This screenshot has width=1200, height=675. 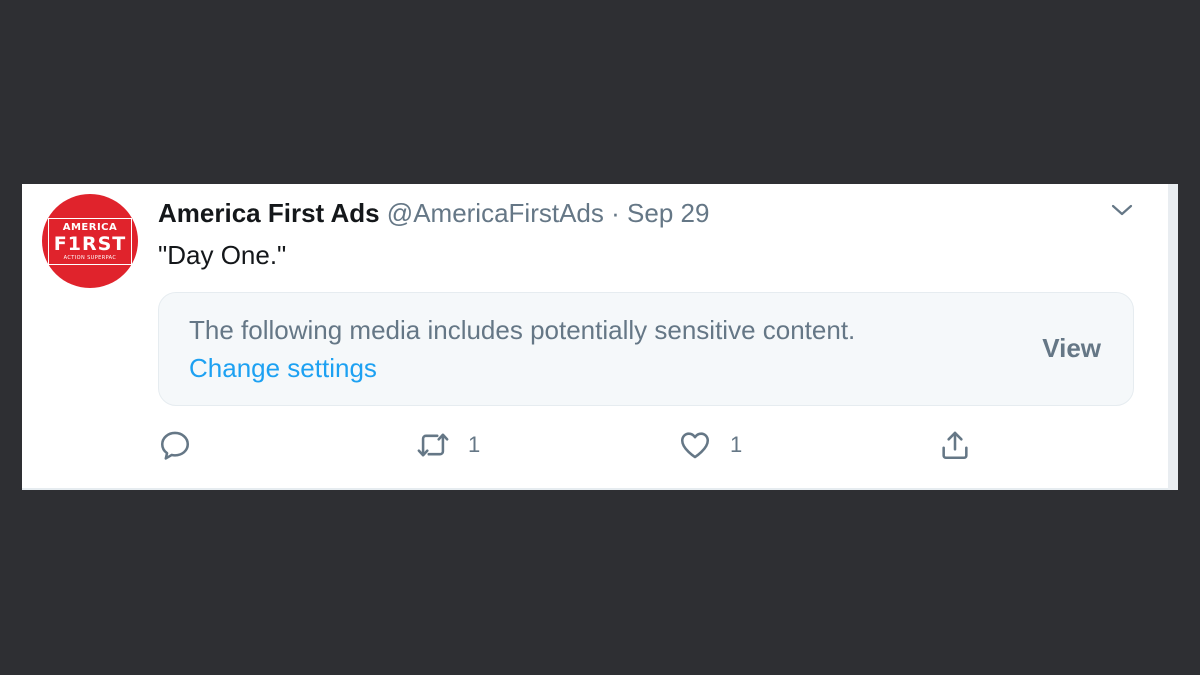 What do you see at coordinates (90, 257) in the screenshot?
I see `avatar-logo-line3: ACTION SUPERPAC` at bounding box center [90, 257].